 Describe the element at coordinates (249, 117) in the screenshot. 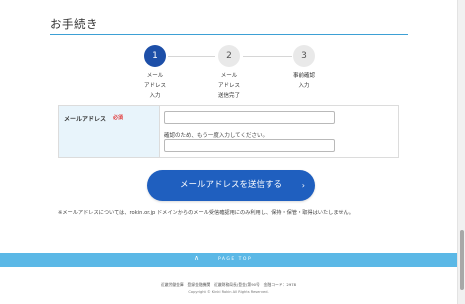

I see `email-field` at that location.